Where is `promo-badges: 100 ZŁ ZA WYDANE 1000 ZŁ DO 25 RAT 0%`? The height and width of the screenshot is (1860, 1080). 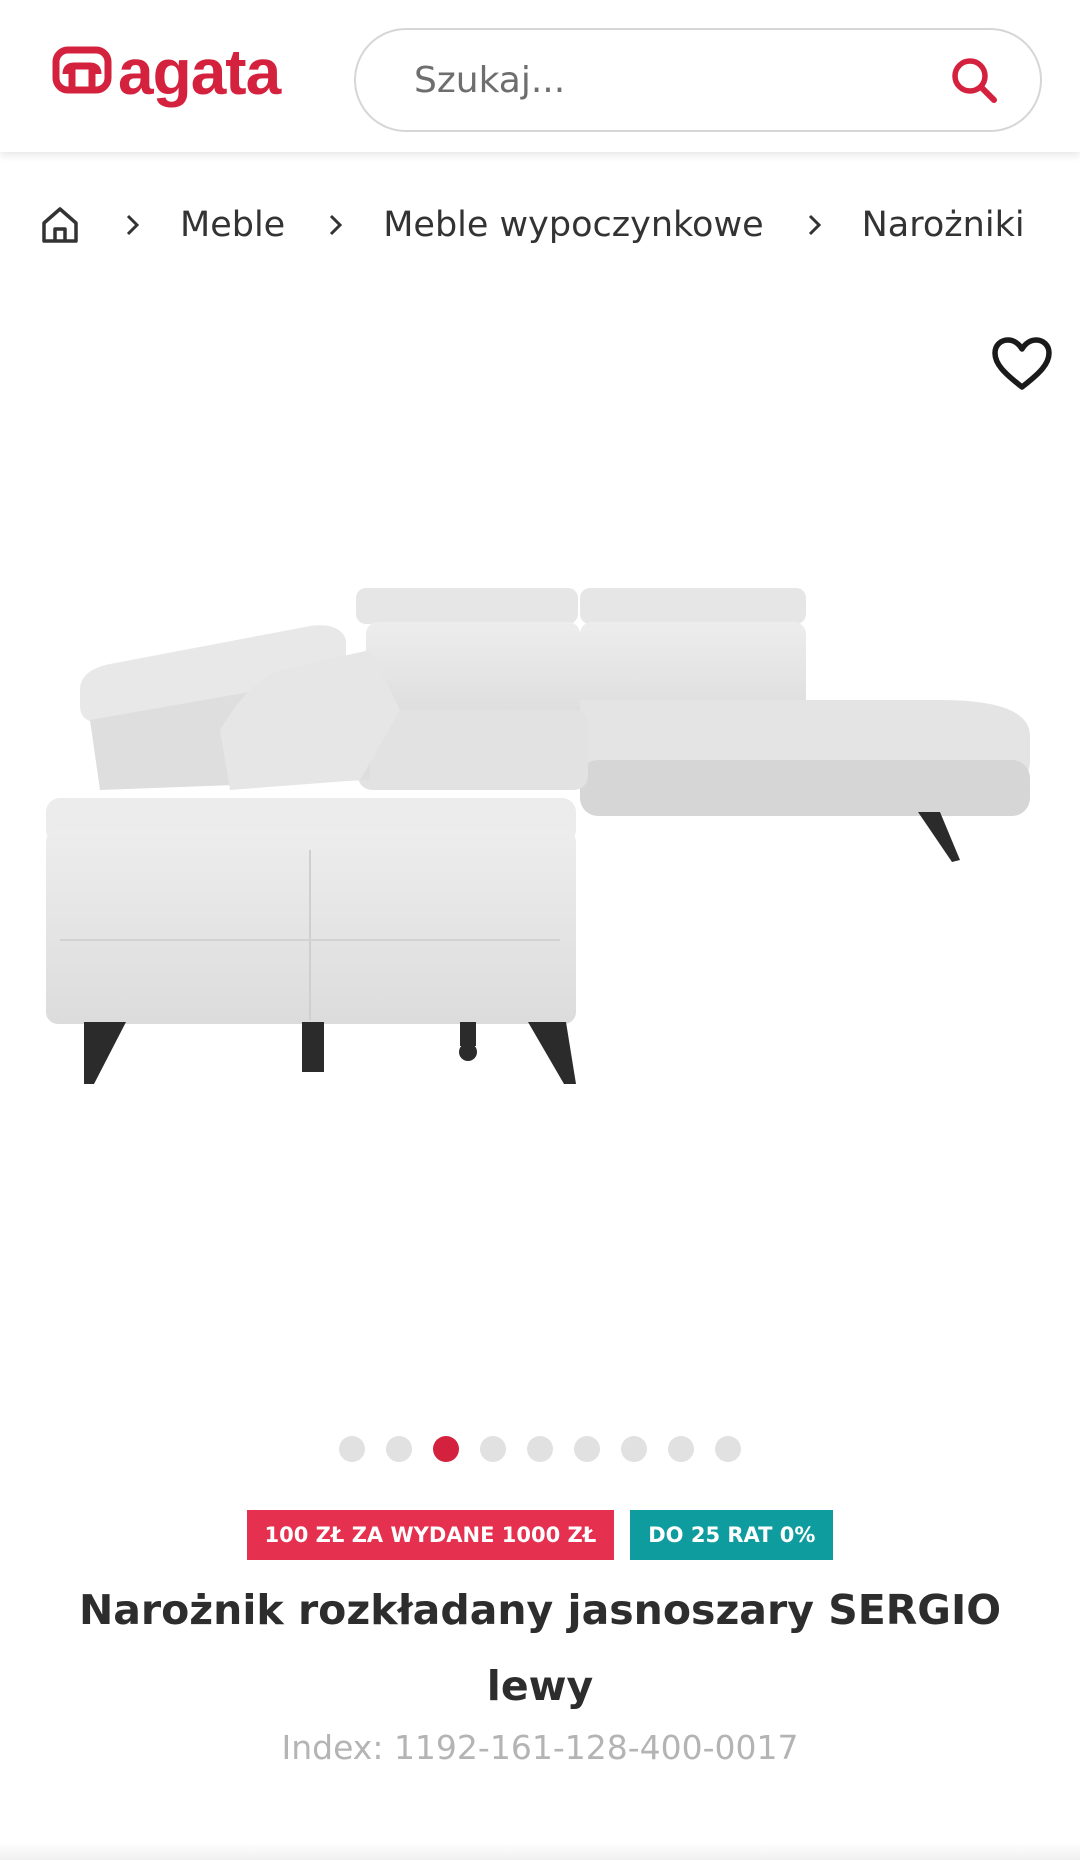 promo-badges: 100 ZŁ ZA WYDANE 1000 ZŁ DO 25 RAT 0% is located at coordinates (540, 1535).